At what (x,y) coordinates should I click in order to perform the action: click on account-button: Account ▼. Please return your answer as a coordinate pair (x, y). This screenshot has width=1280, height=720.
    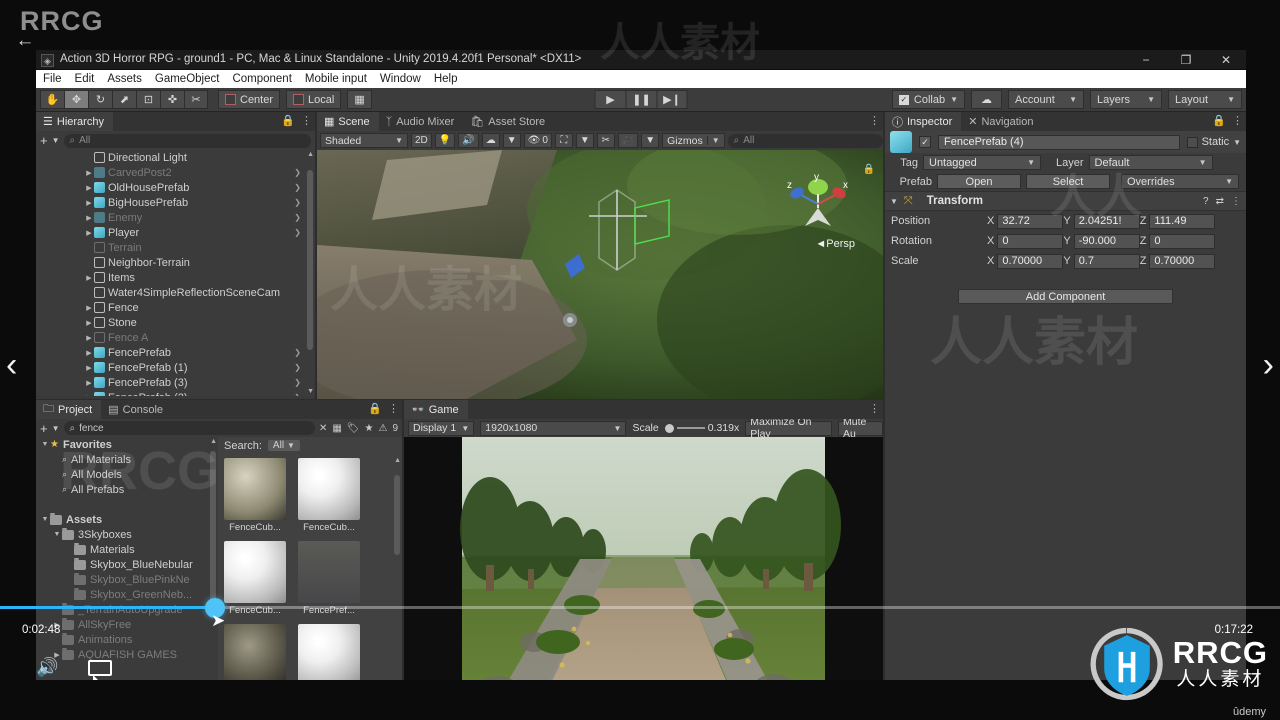
    Looking at the image, I should click on (1046, 99).